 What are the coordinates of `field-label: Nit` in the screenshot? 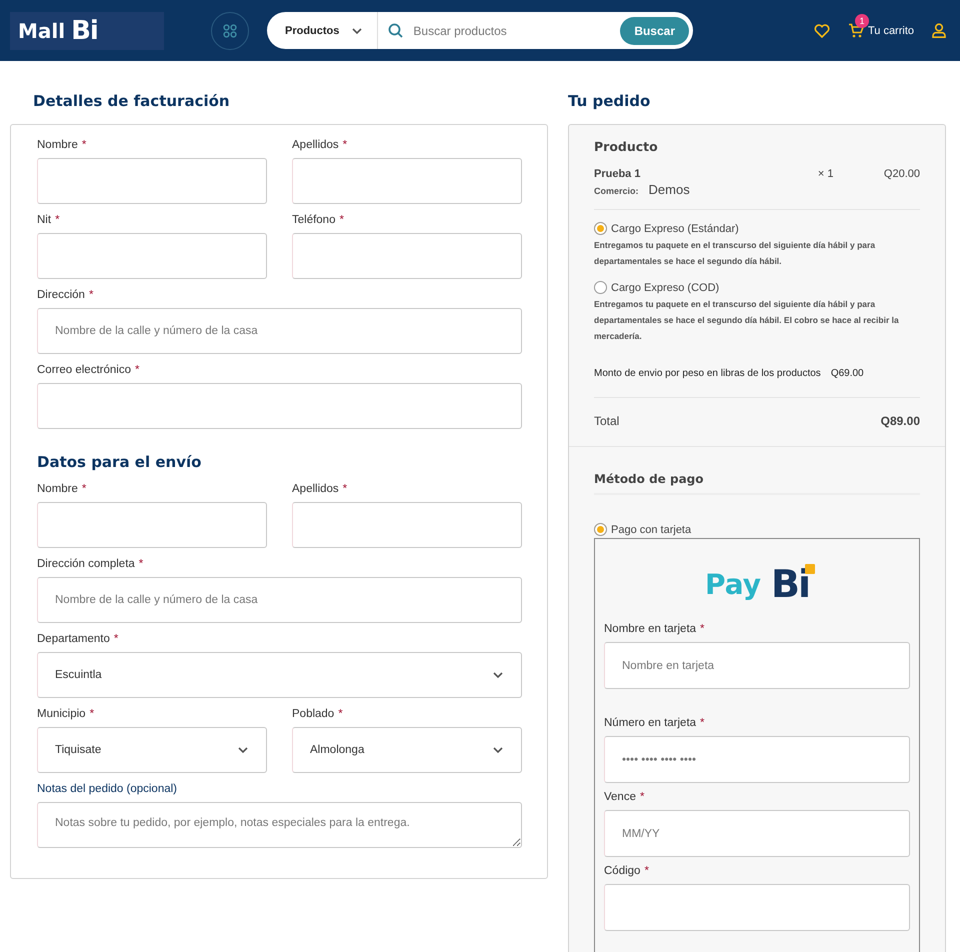 It's located at (44, 220).